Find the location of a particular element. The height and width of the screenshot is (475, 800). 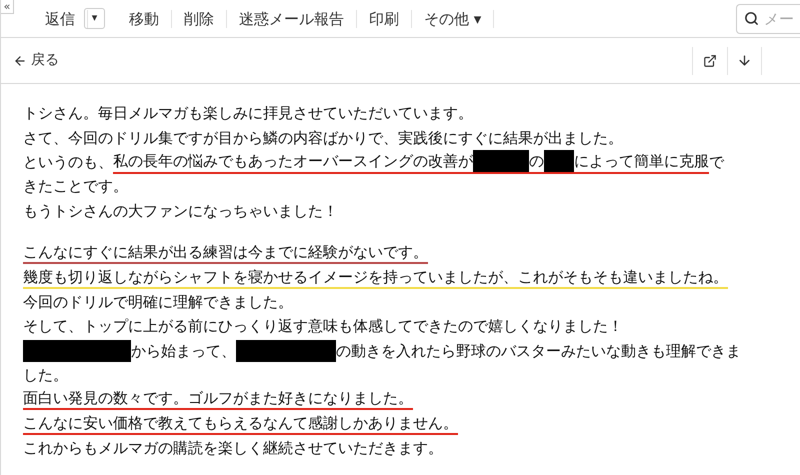

message-text: さて、今回のドリル集ですが目から鱗の内容ばかりで、実践後にすぐに結果が出ました。 is located at coordinates (323, 138).